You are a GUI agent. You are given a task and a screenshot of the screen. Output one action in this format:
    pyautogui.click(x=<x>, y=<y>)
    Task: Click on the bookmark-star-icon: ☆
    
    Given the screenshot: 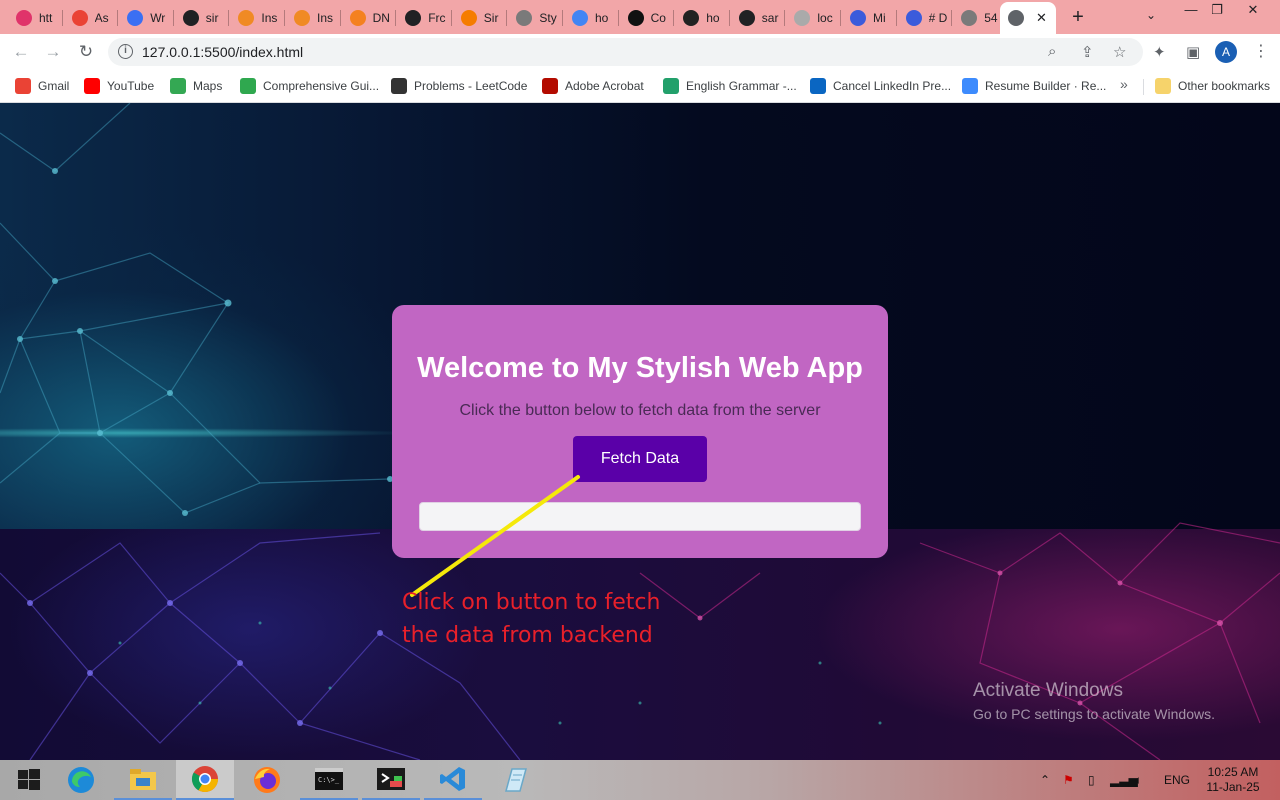 What is the action you would take?
    pyautogui.click(x=1119, y=52)
    